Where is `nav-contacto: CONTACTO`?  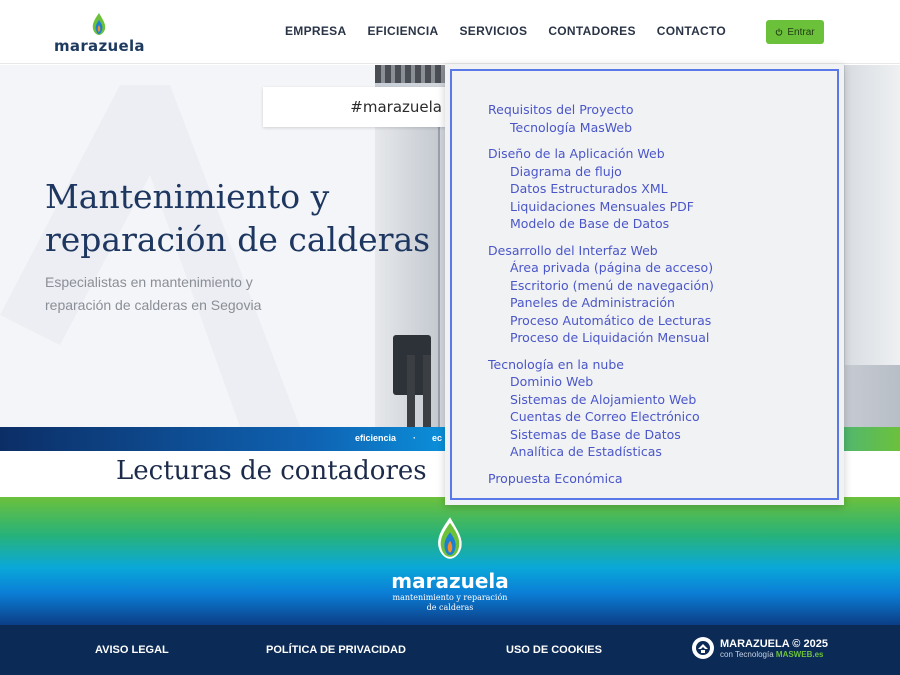
nav-contacto: CONTACTO is located at coordinates (691, 31).